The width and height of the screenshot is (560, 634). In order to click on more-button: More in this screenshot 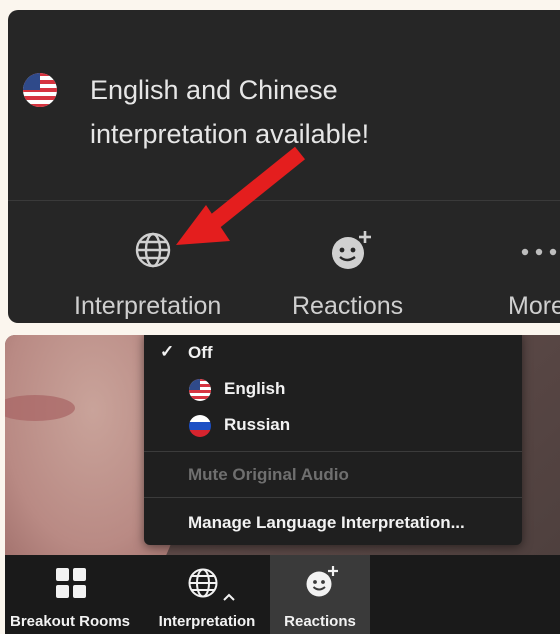, I will do `click(532, 274)`.